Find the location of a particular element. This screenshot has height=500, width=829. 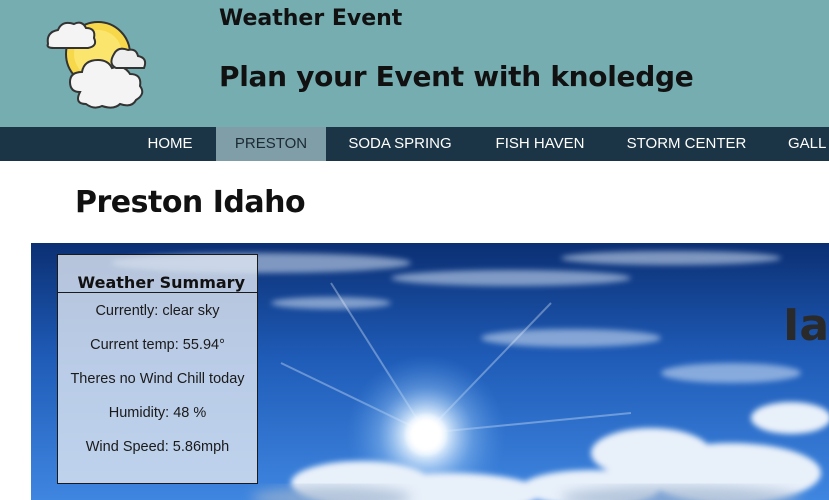

summary-currently: Currently: clear sky is located at coordinates (157, 311).